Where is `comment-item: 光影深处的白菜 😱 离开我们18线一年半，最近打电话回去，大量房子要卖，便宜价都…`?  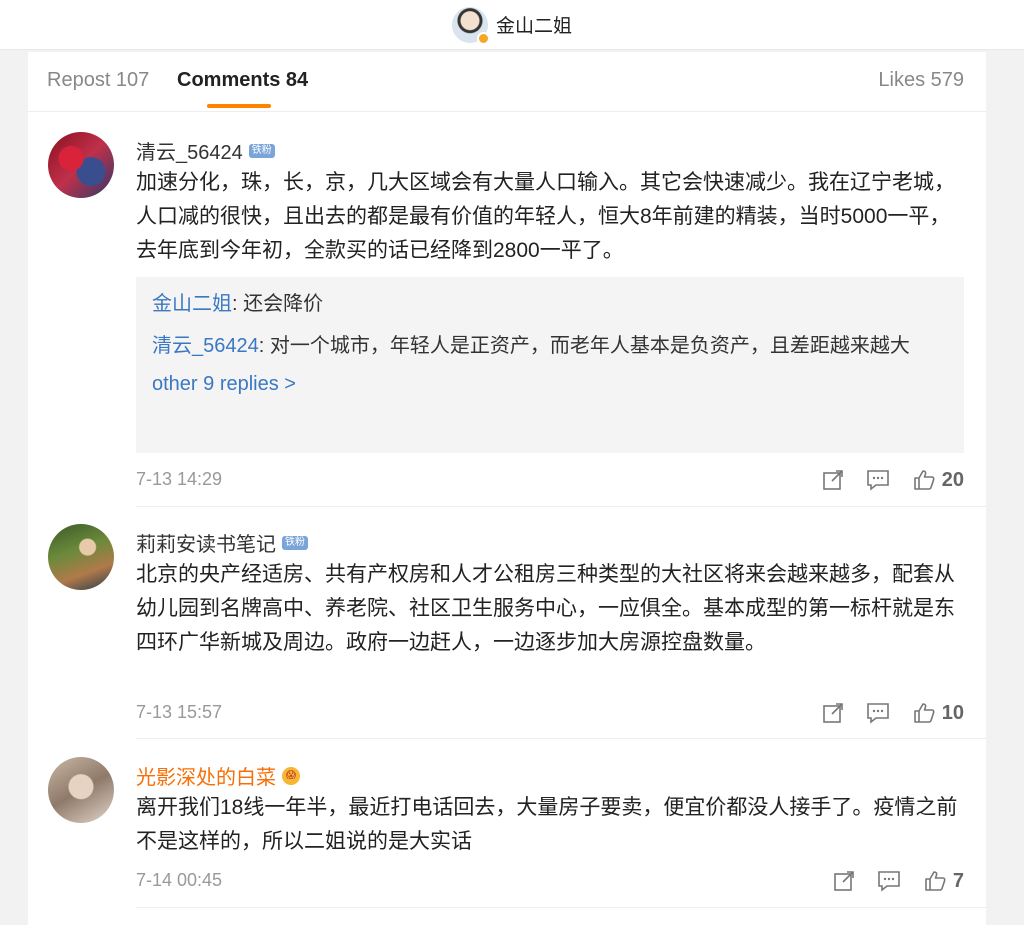
comment-item: 光影深处的白菜 😱 离开我们18线一年半，最近打电话回去，大量房子要卖，便宜价都… is located at coordinates (507, 827).